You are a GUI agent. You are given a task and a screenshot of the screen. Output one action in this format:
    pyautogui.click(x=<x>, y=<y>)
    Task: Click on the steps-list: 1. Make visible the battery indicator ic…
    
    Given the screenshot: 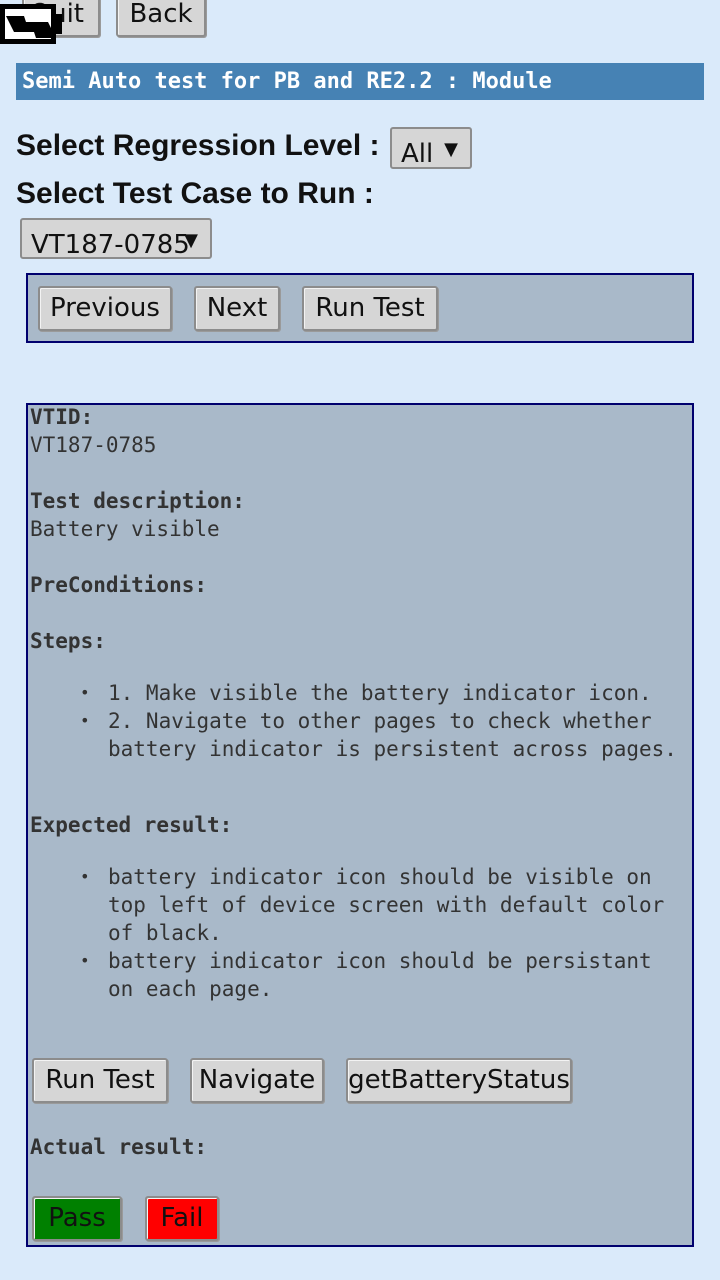 What is the action you would take?
    pyautogui.click(x=358, y=721)
    